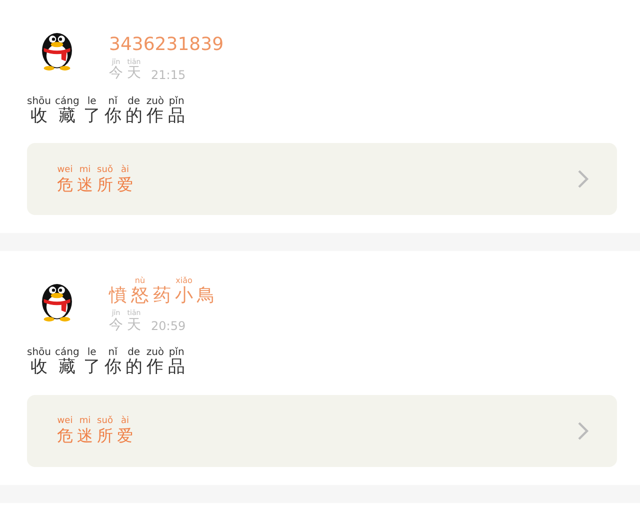 This screenshot has height=524, width=640. I want to click on post-time: 21:15, so click(168, 75).